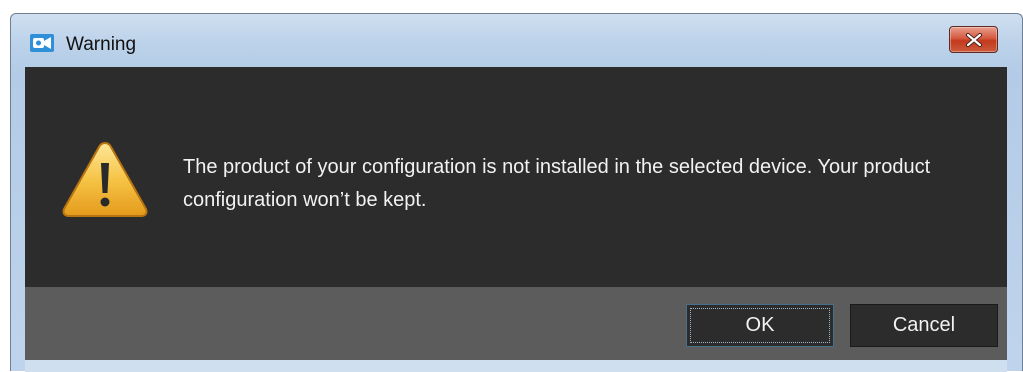 The width and height of the screenshot is (1023, 372). I want to click on cancel-button-label: Cancel, so click(924, 325).